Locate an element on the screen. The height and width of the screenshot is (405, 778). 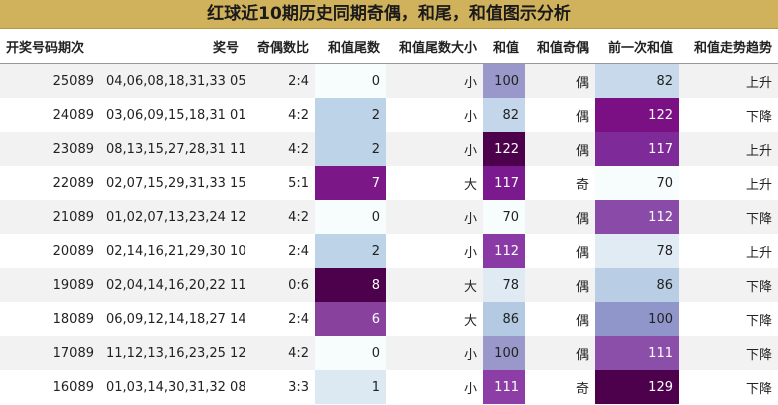
cell-issue: 16089 is located at coordinates (50, 387).